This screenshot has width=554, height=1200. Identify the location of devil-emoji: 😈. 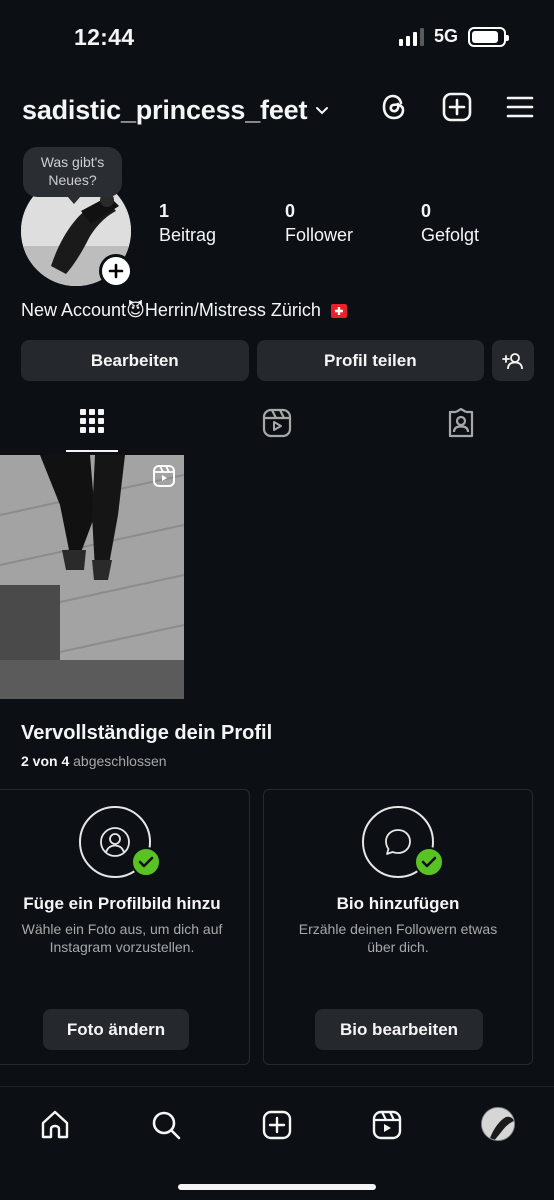
(135, 310).